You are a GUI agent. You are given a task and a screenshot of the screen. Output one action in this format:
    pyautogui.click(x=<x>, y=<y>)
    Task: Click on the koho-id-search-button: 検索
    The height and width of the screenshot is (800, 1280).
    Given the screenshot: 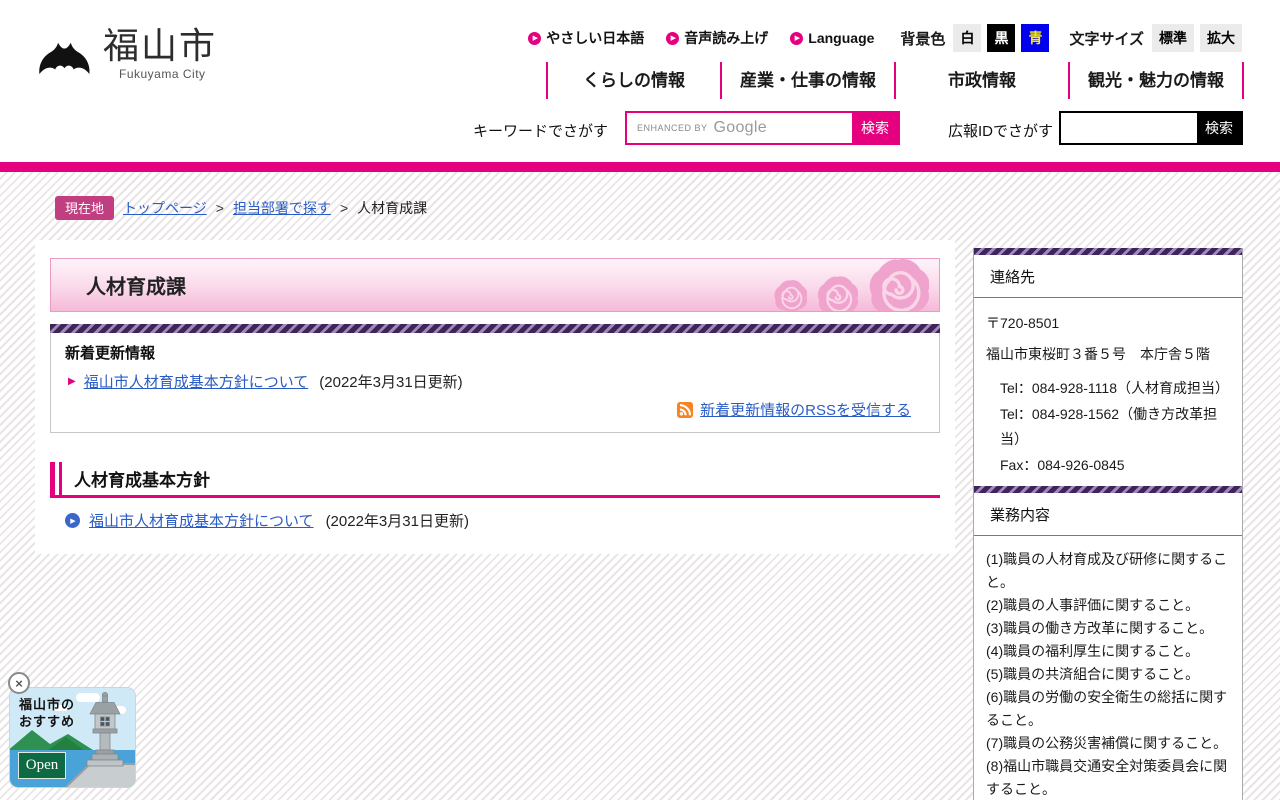 What is the action you would take?
    pyautogui.click(x=1219, y=128)
    